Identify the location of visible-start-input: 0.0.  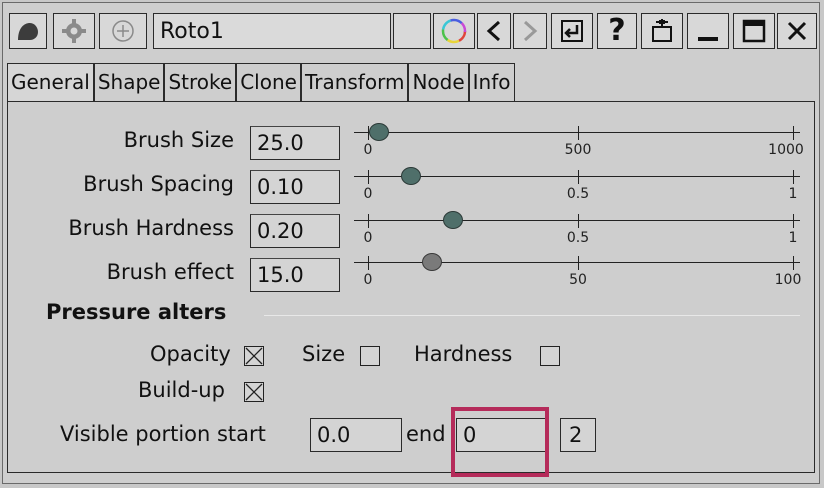
(356, 435).